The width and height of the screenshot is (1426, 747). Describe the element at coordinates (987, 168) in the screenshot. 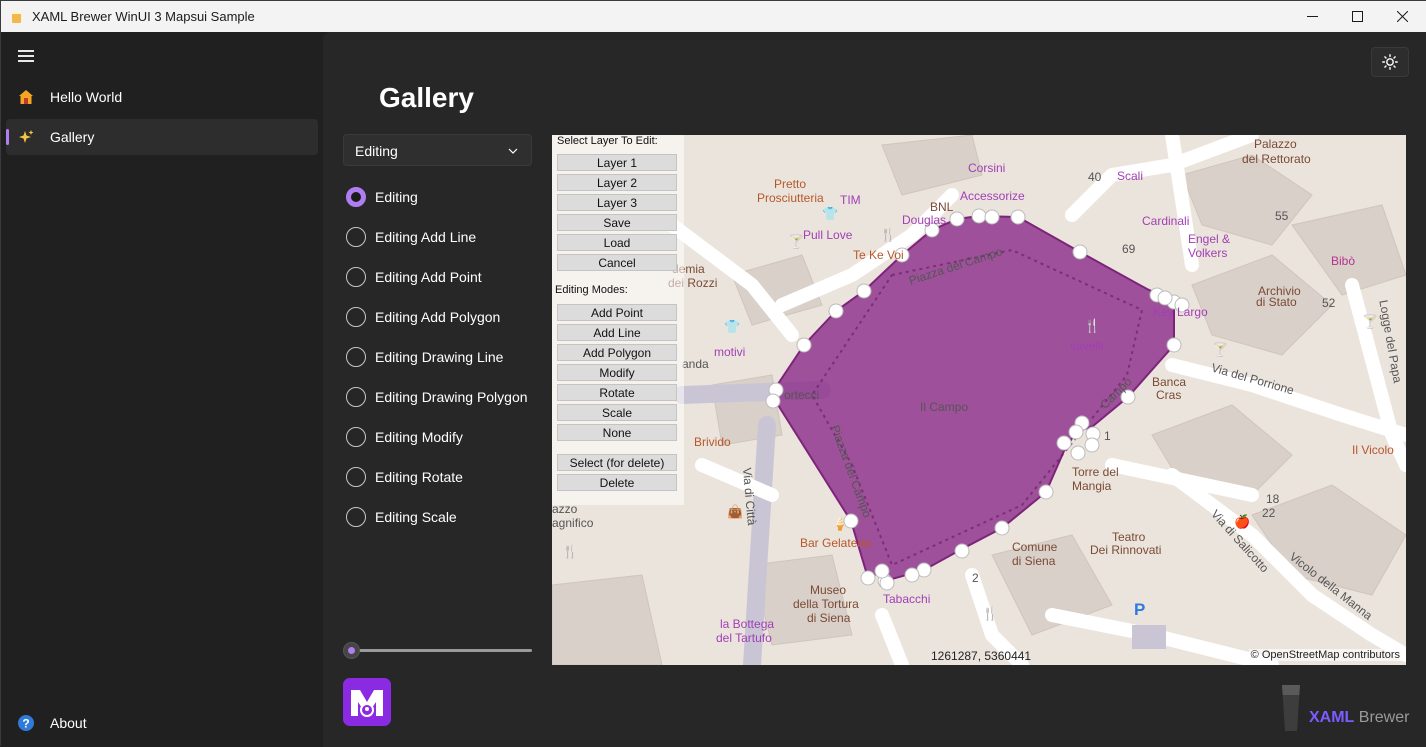

I see `map-label: Corsini` at that location.